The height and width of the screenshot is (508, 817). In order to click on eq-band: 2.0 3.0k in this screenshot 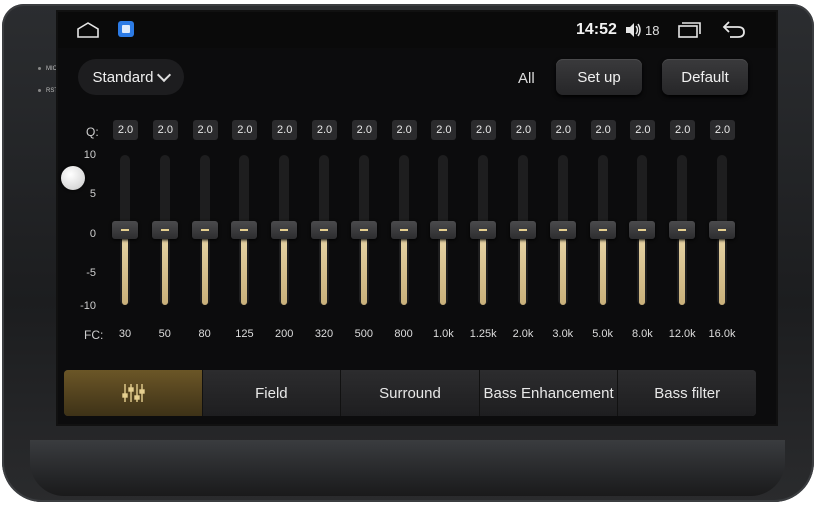, I will do `click(563, 232)`.